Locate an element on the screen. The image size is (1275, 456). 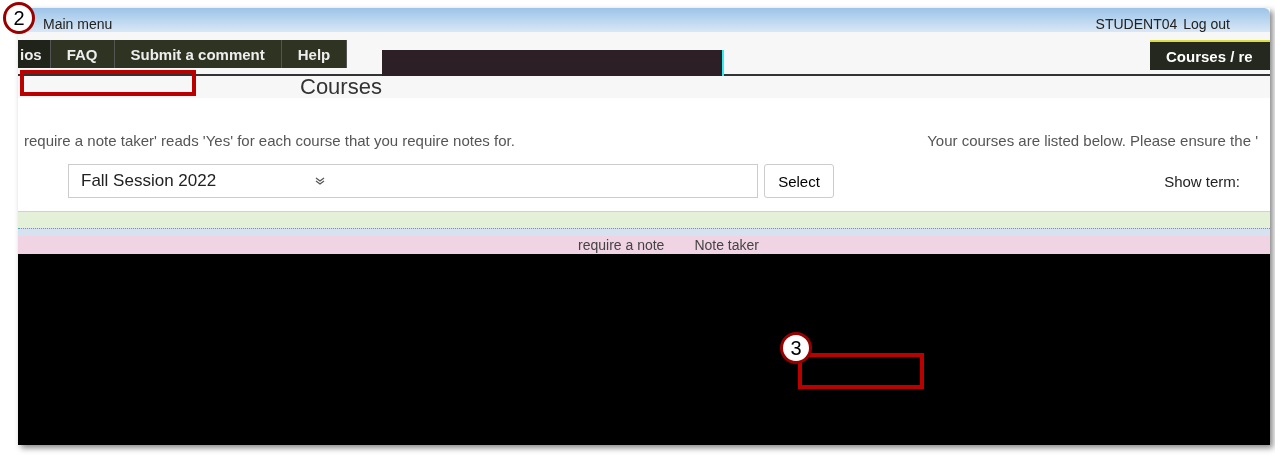
show-term-label: Show term: is located at coordinates (1202, 181).